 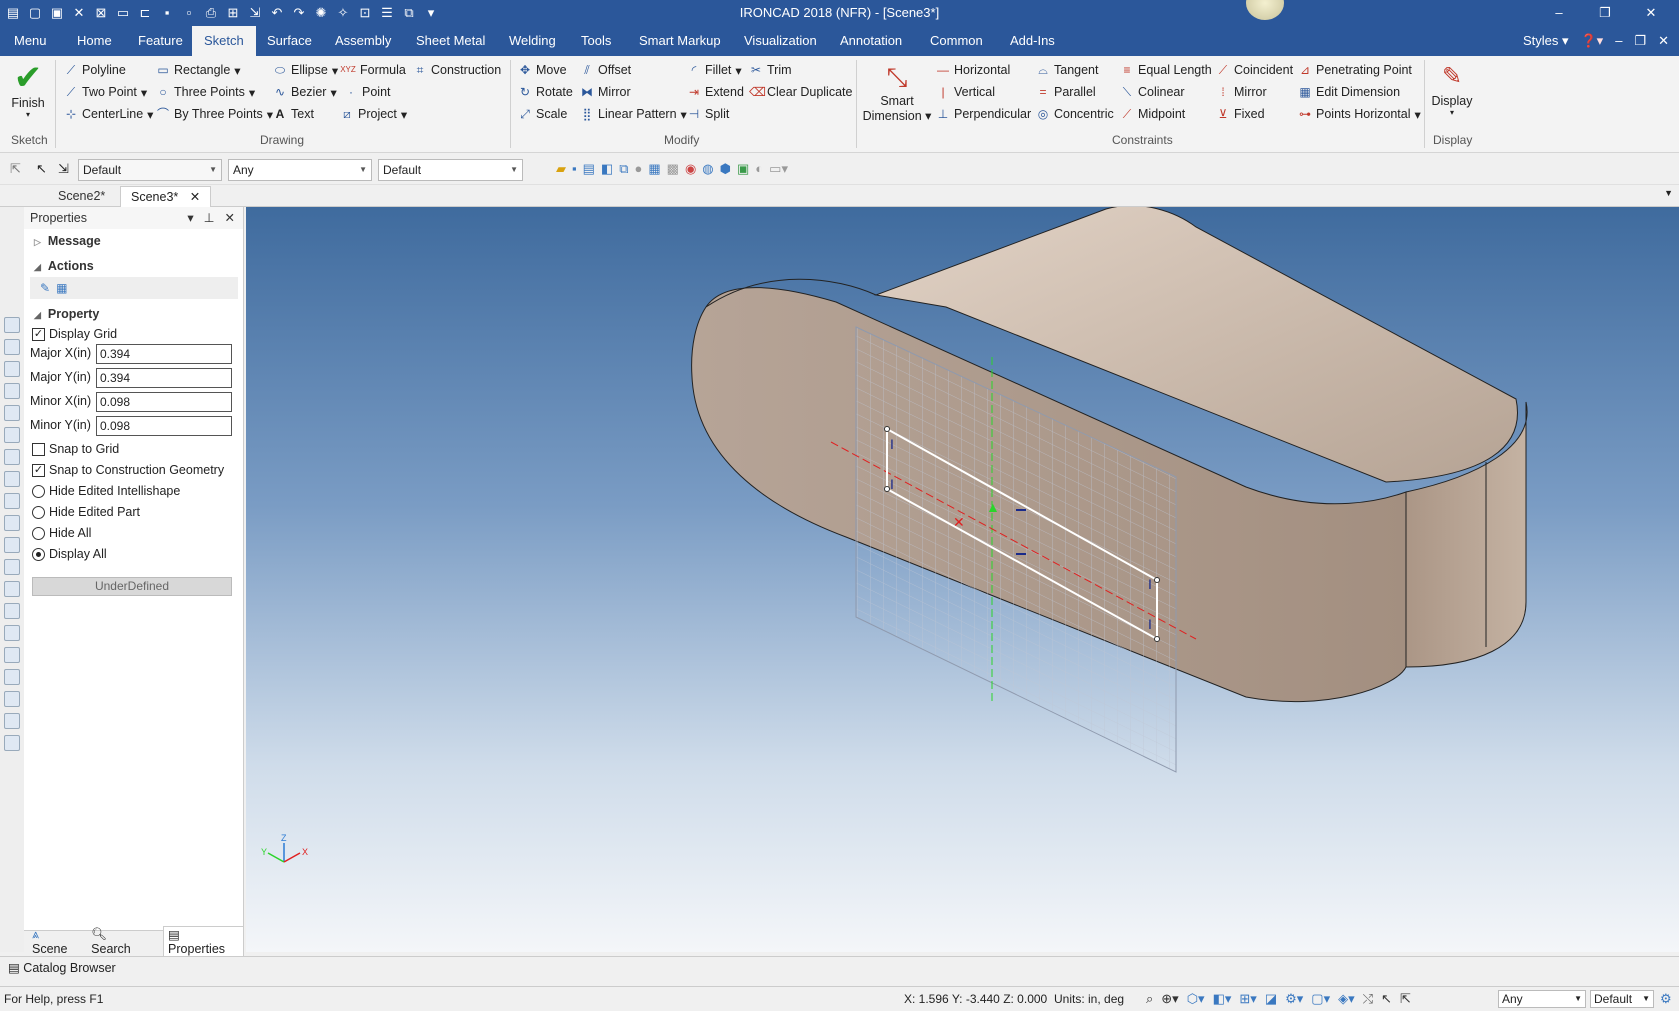 I want to click on formula-button: XYZ Formula, so click(x=373, y=70).